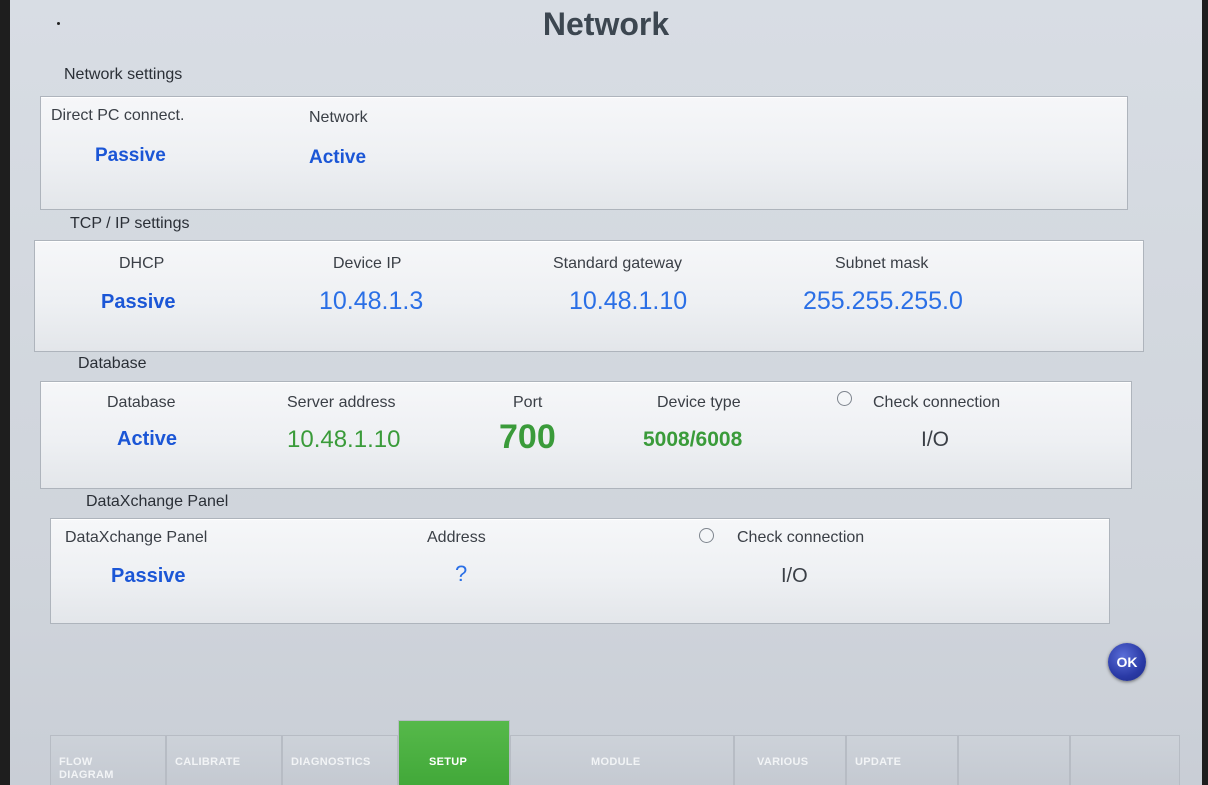 This screenshot has height=785, width=1208. Describe the element at coordinates (883, 301) in the screenshot. I see `subnet-value: 255.255.255.0` at that location.